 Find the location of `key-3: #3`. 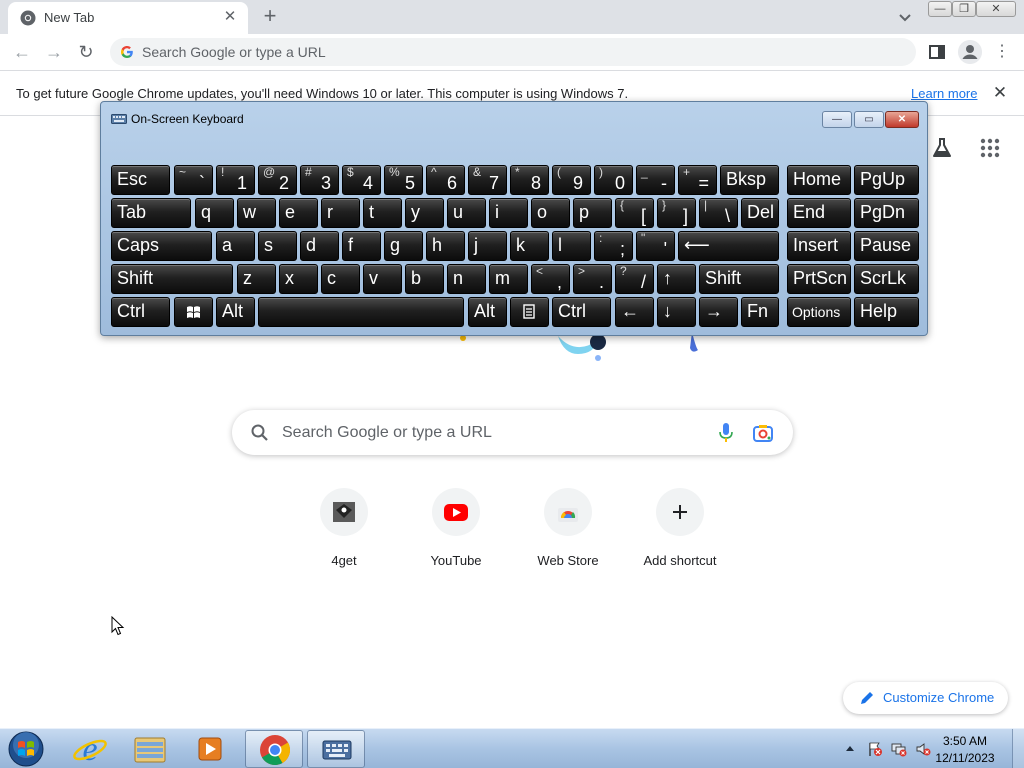

key-3: #3 is located at coordinates (319, 180).